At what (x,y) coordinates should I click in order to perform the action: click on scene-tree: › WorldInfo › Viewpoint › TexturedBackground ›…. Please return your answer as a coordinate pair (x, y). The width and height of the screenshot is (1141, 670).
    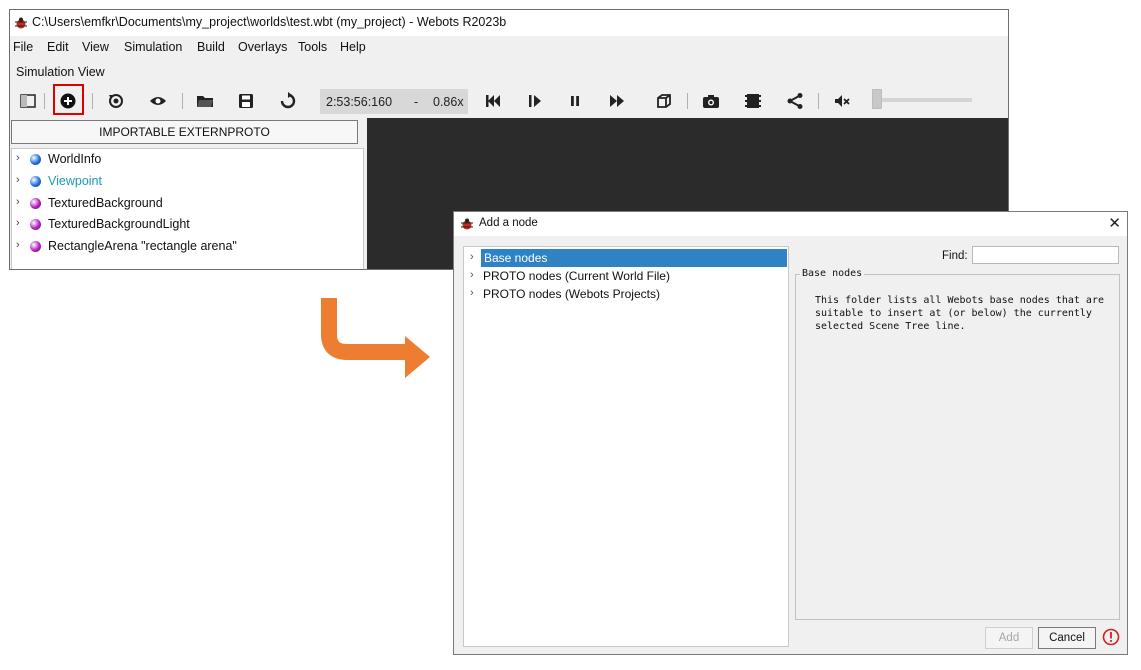
    Looking at the image, I should click on (187, 208).